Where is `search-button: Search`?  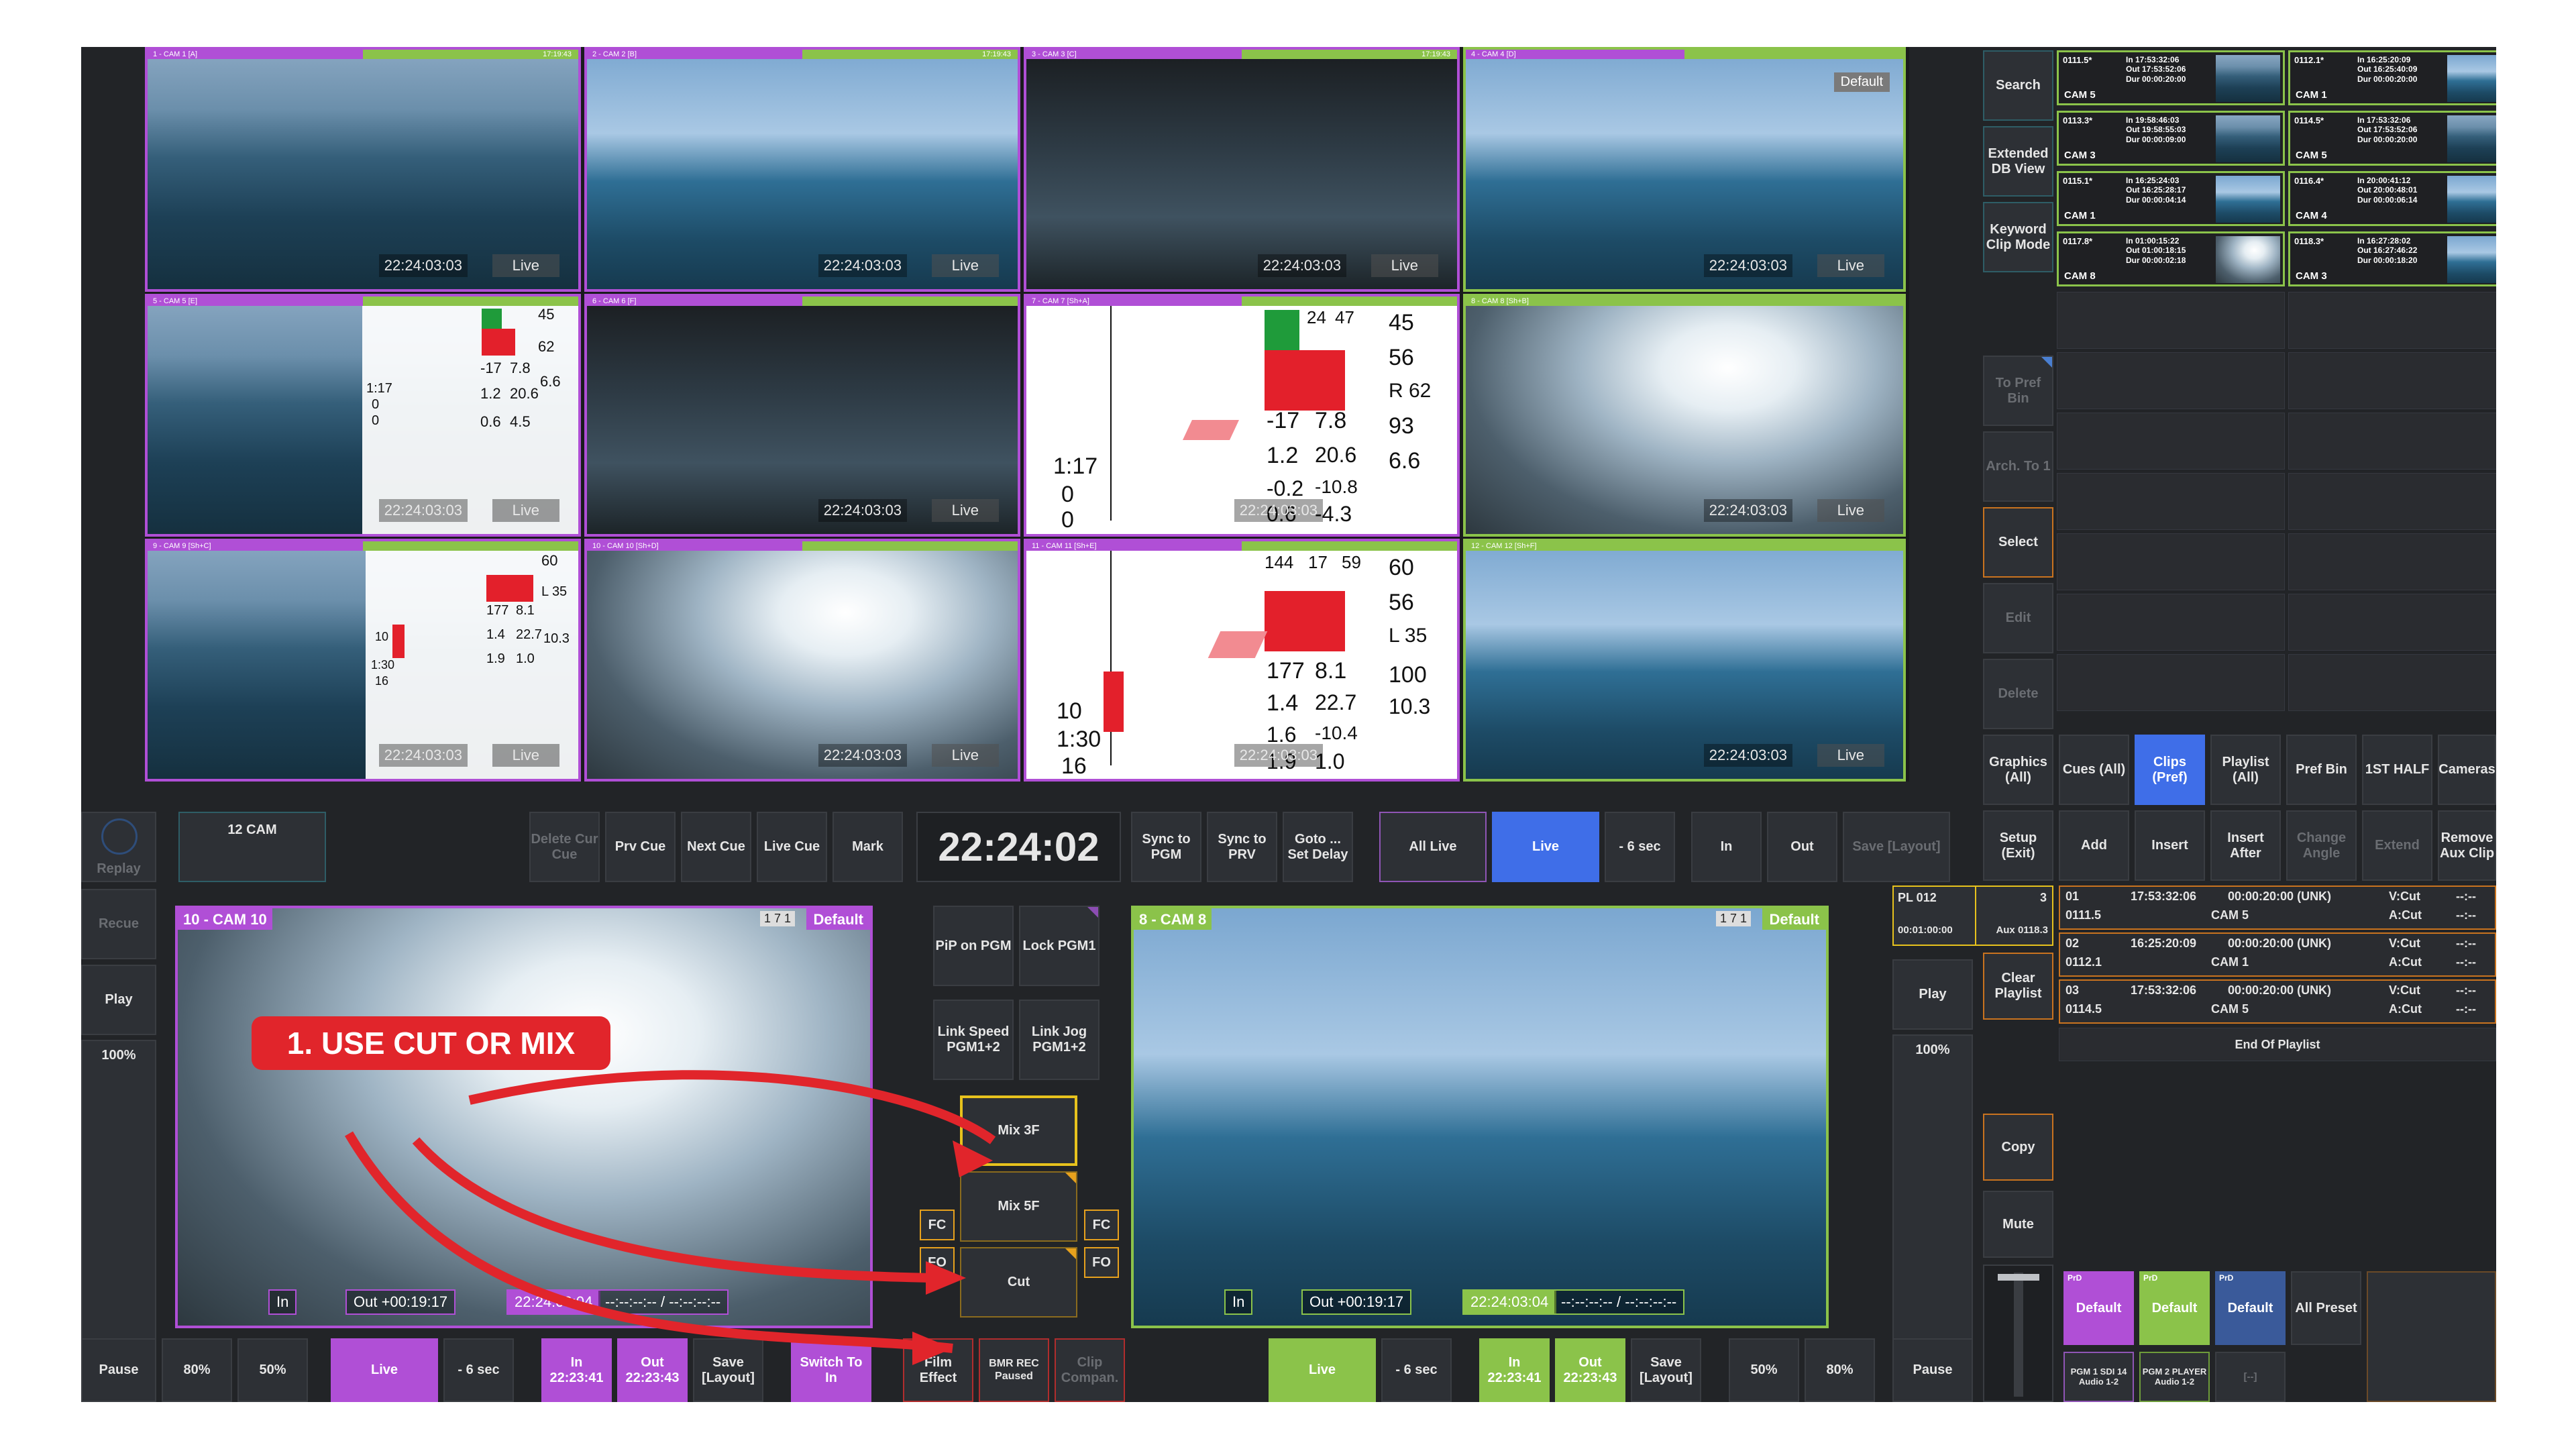
search-button: Search is located at coordinates (2018, 85).